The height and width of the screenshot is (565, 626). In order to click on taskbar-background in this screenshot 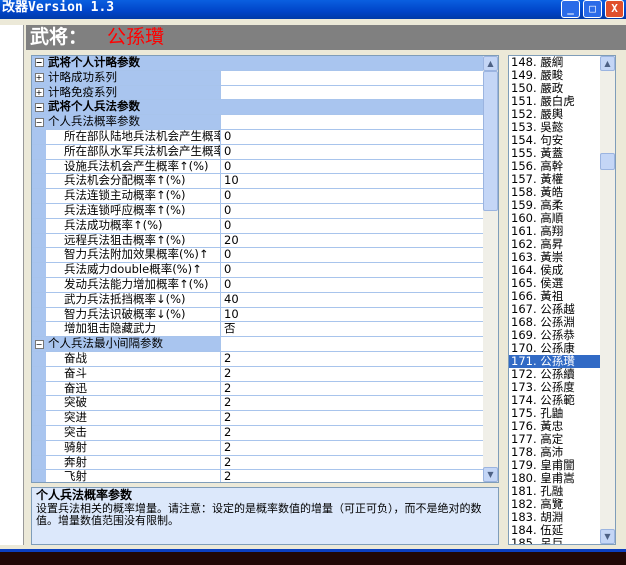, I will do `click(313, 557)`.